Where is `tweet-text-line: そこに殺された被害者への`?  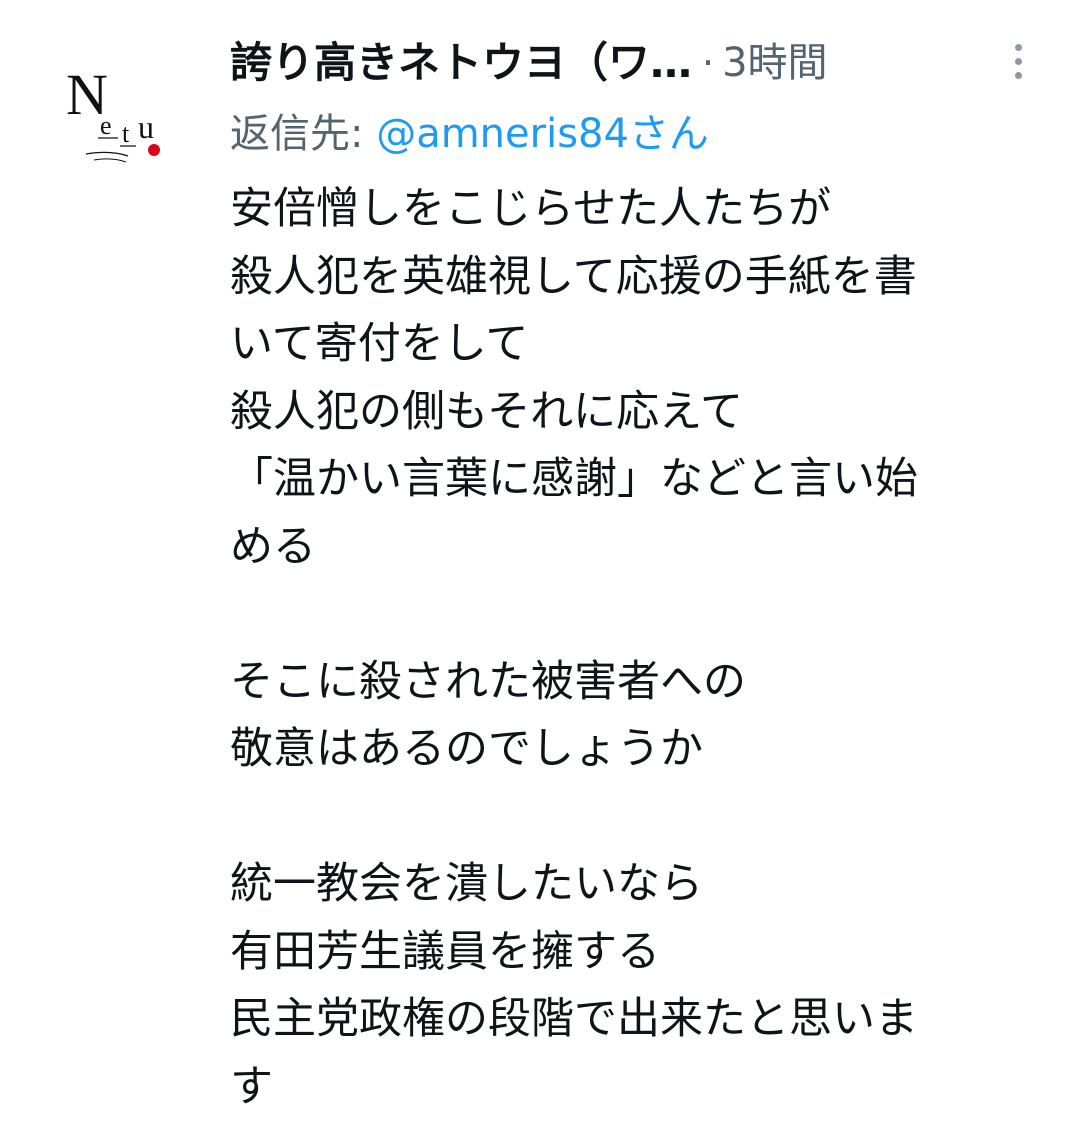 tweet-text-line: そこに殺された被害者への is located at coordinates (488, 681).